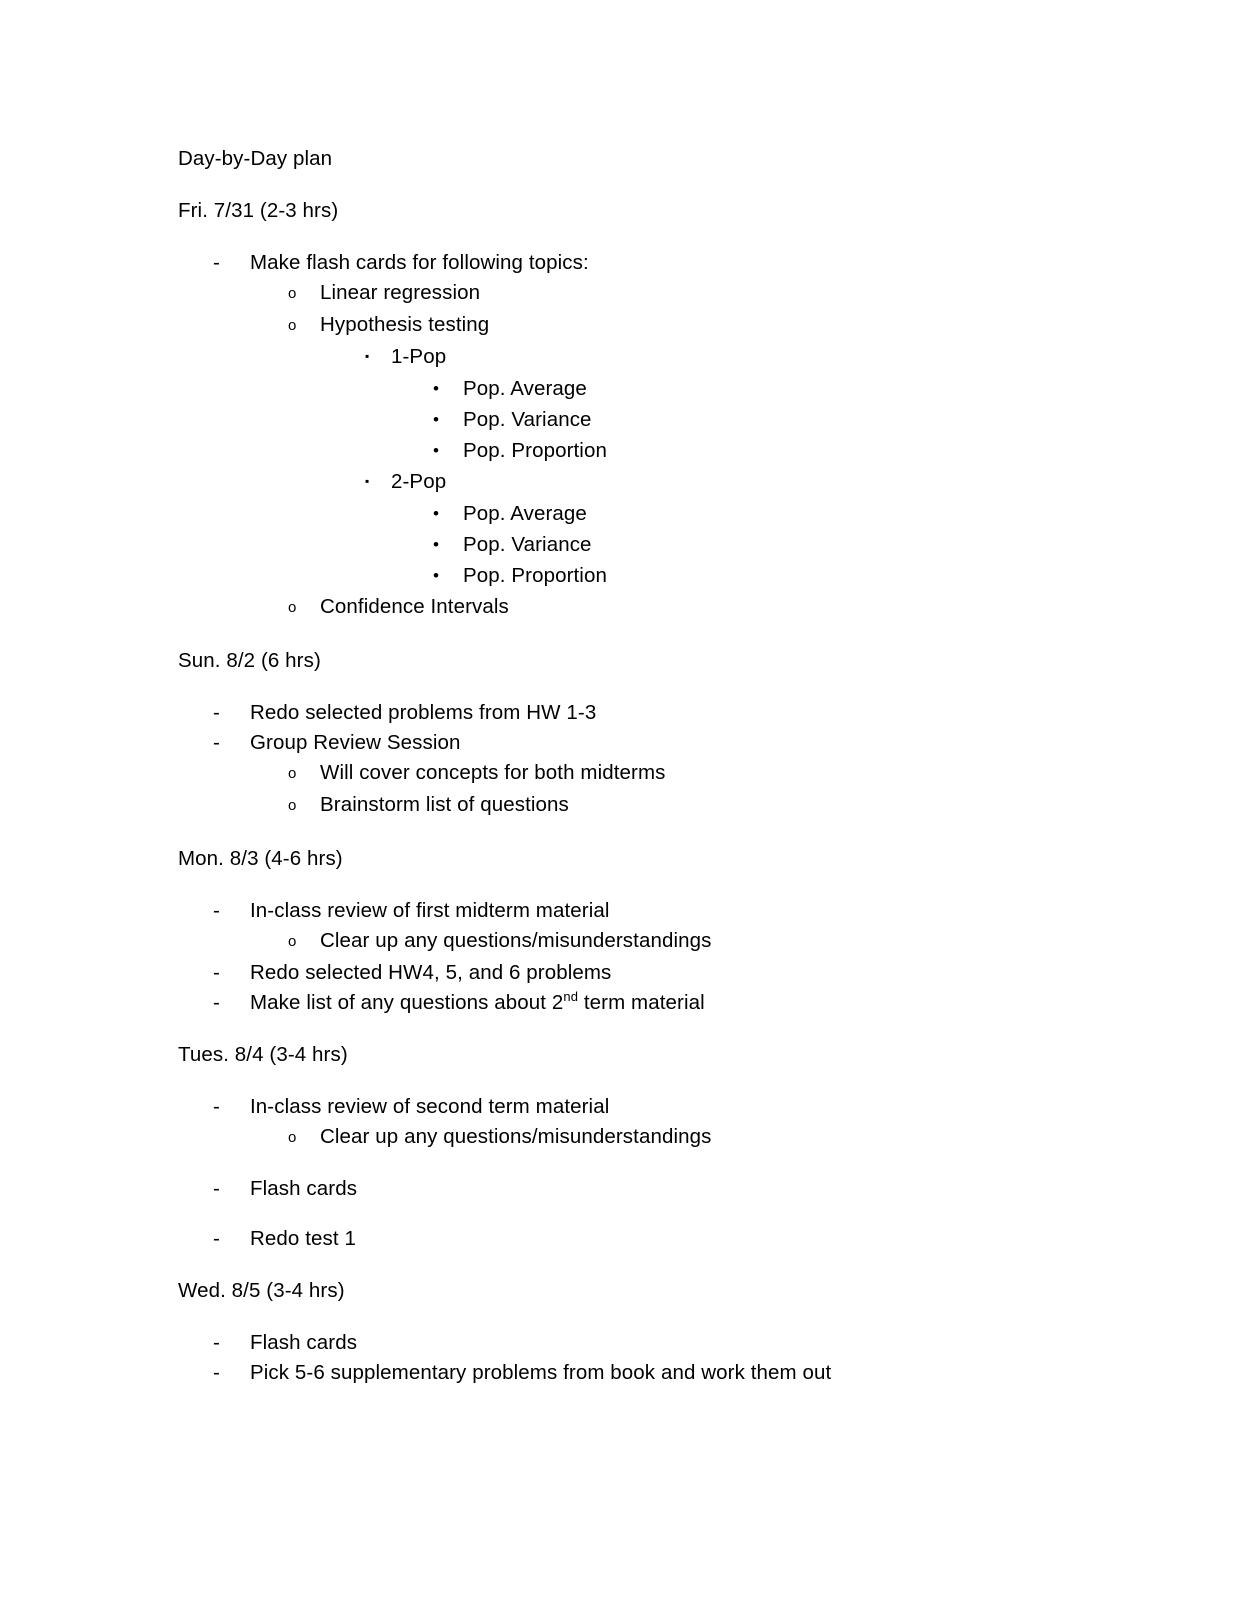 This screenshot has height=1600, width=1236. I want to click on list-item-label: Redo selected problems from HW 1-3, so click(423, 712).